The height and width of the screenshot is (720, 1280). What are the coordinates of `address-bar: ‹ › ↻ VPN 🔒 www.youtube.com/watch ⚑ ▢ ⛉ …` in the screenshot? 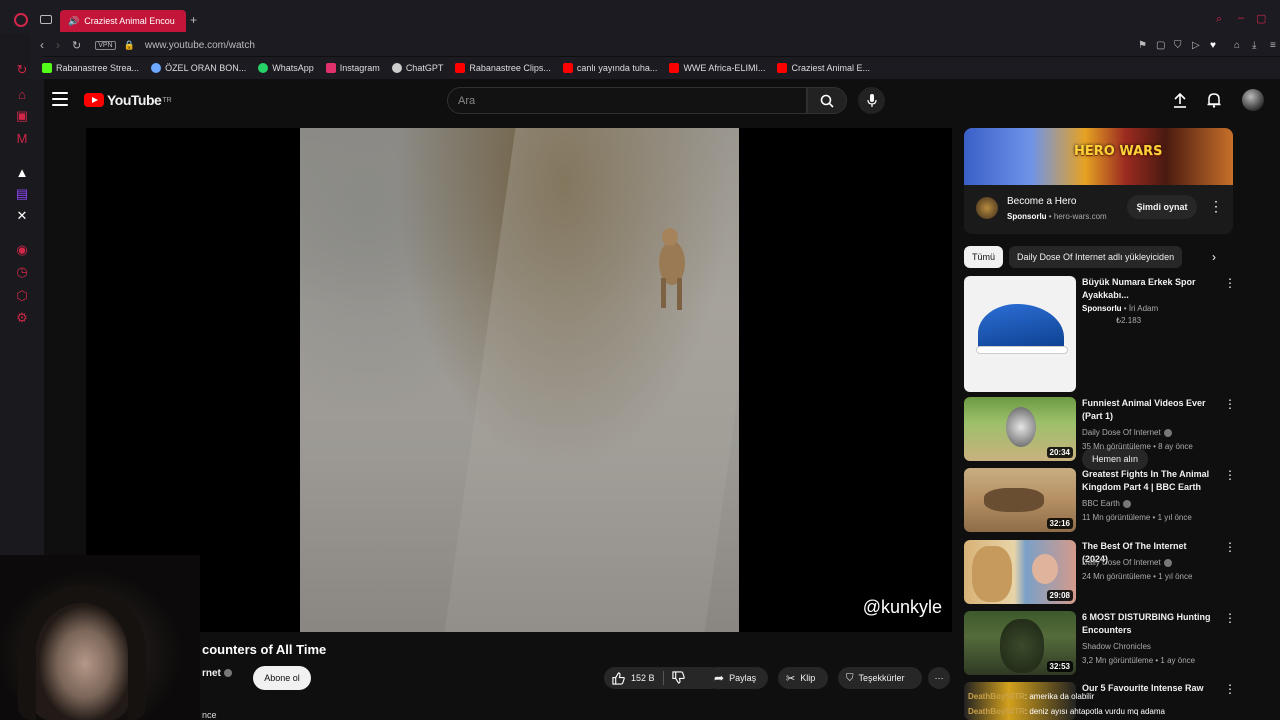 It's located at (655, 45).